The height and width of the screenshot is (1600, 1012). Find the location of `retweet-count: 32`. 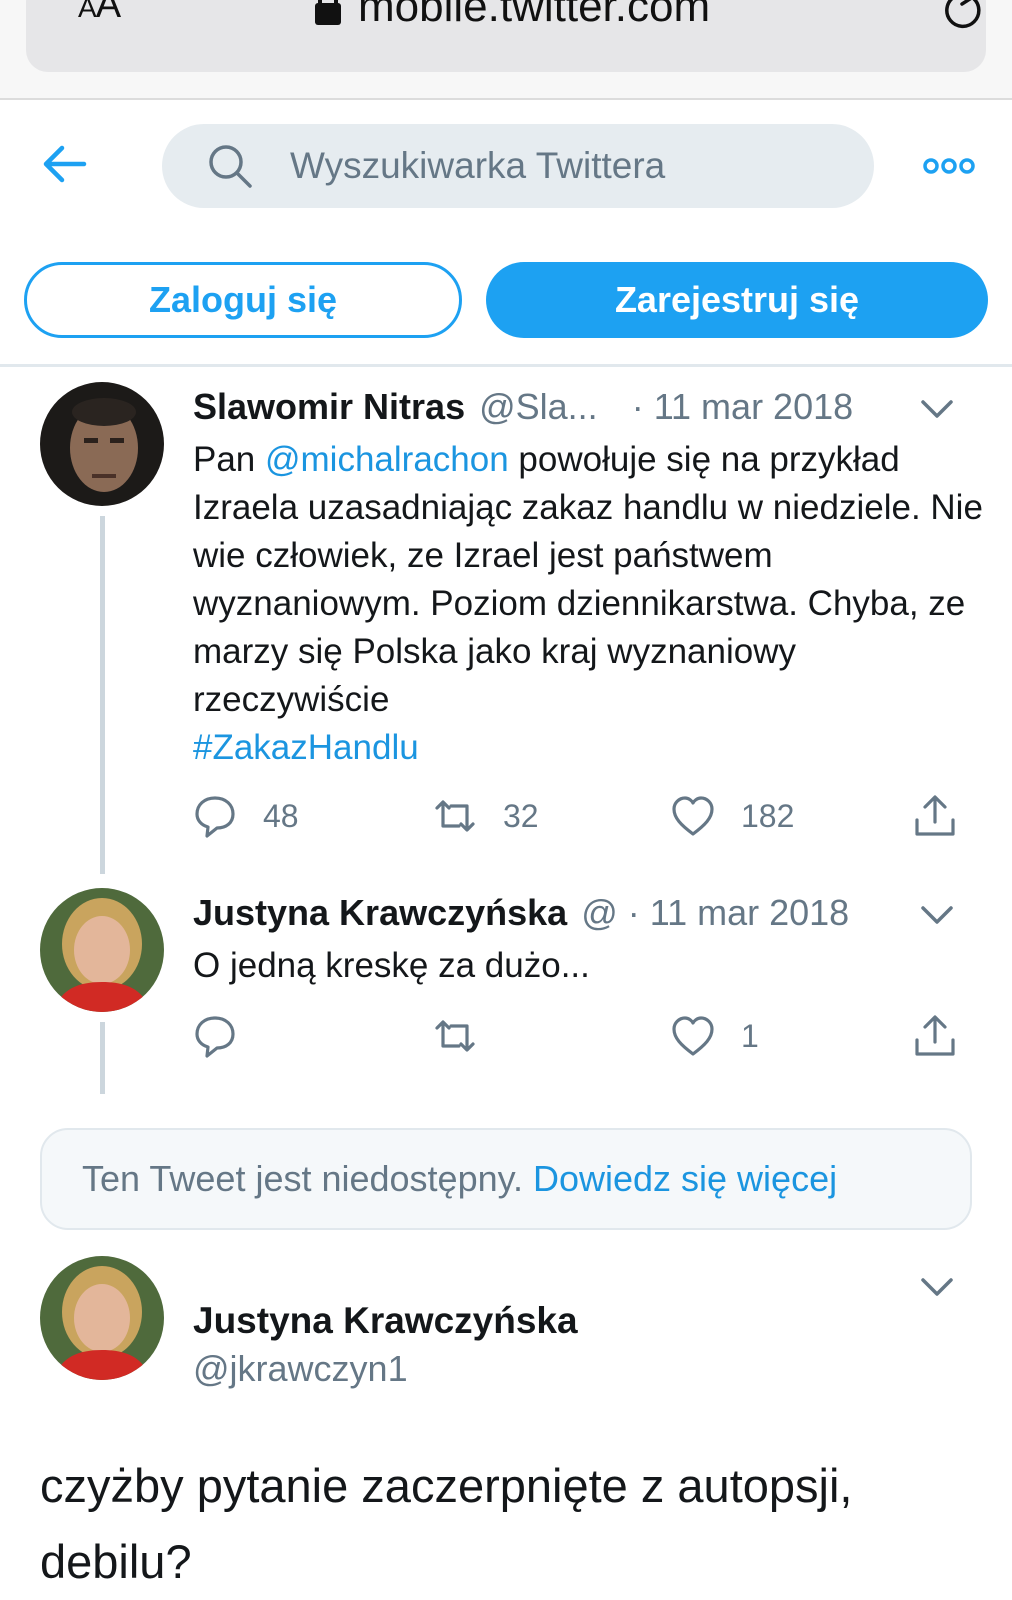

retweet-count: 32 is located at coordinates (521, 815).